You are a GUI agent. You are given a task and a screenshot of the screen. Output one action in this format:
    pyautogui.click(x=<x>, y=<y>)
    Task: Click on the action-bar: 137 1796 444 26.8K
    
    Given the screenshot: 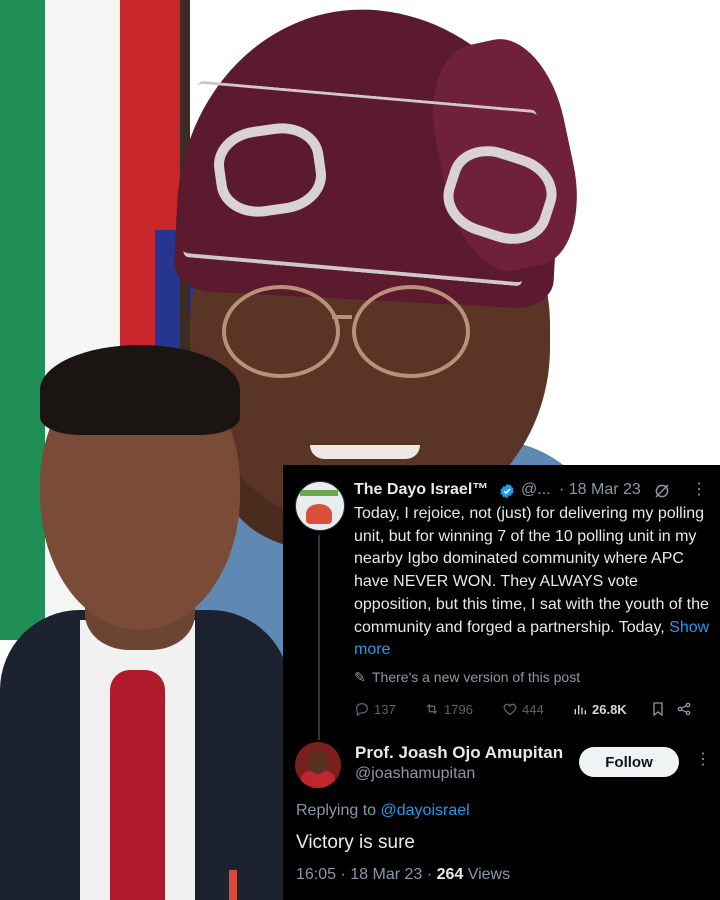 What is the action you would take?
    pyautogui.click(x=534, y=711)
    